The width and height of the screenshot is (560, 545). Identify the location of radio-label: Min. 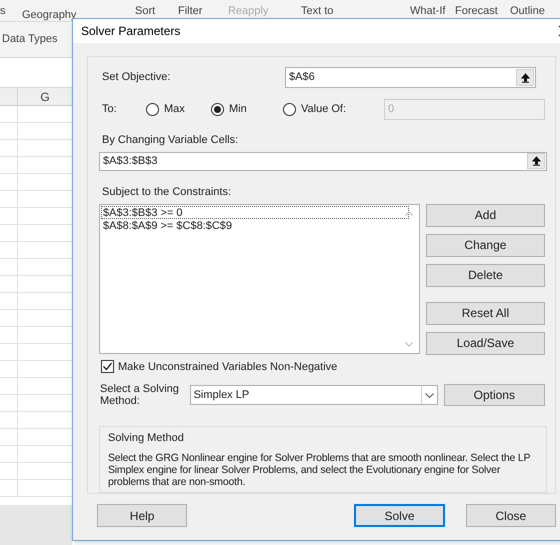
(238, 109).